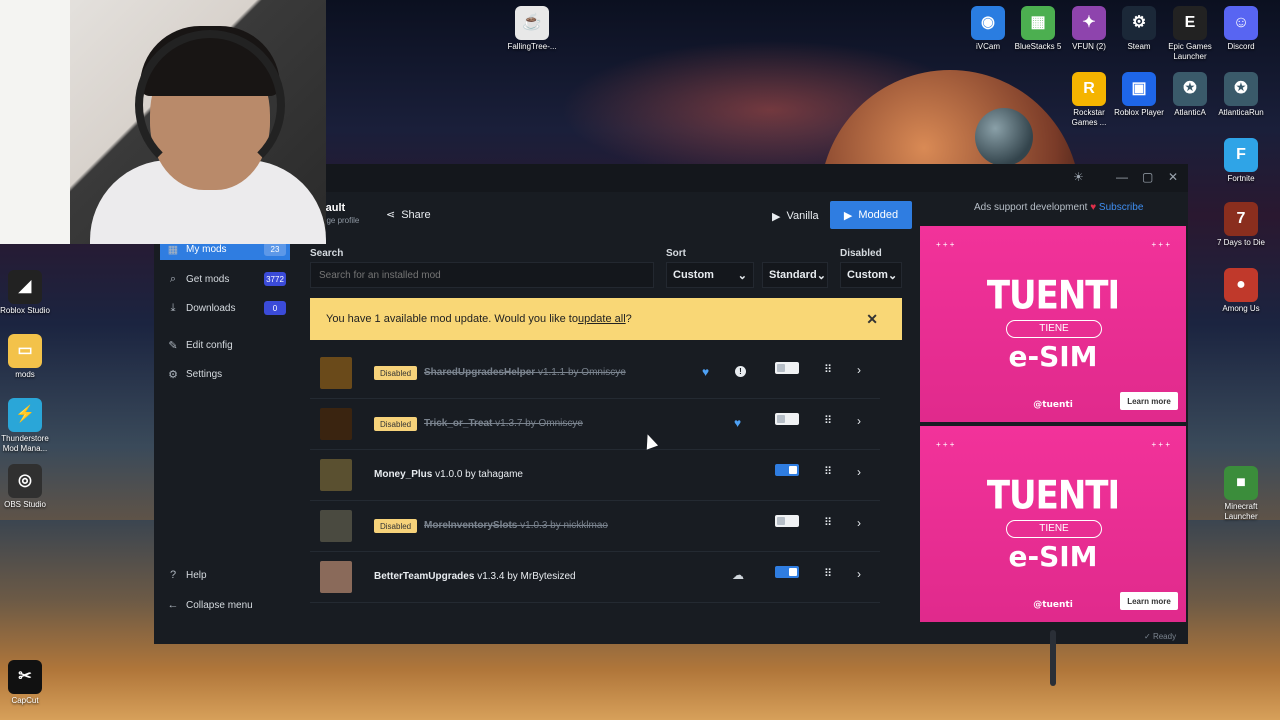  Describe the element at coordinates (1190, 95) in the screenshot. I see `desktop-icon: ✪ AtlanticA` at that location.